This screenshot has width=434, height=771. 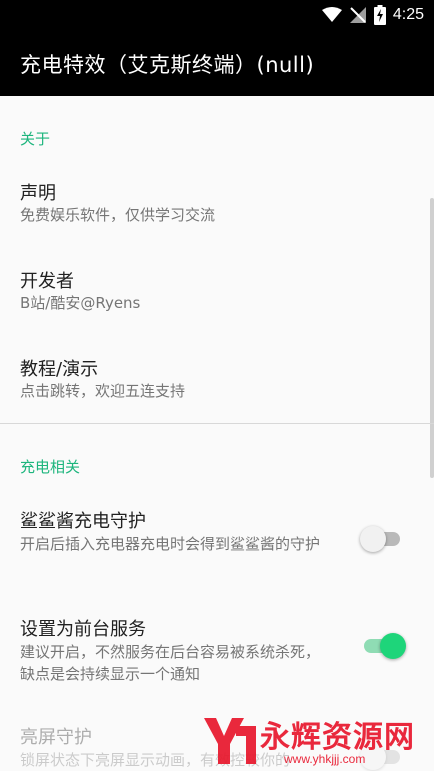 What do you see at coordinates (170, 663) in the screenshot?
I see `pref-summary: 建议开启，不然服务在后台容易被系统杀死，缺点是会持续显示一个通知` at bounding box center [170, 663].